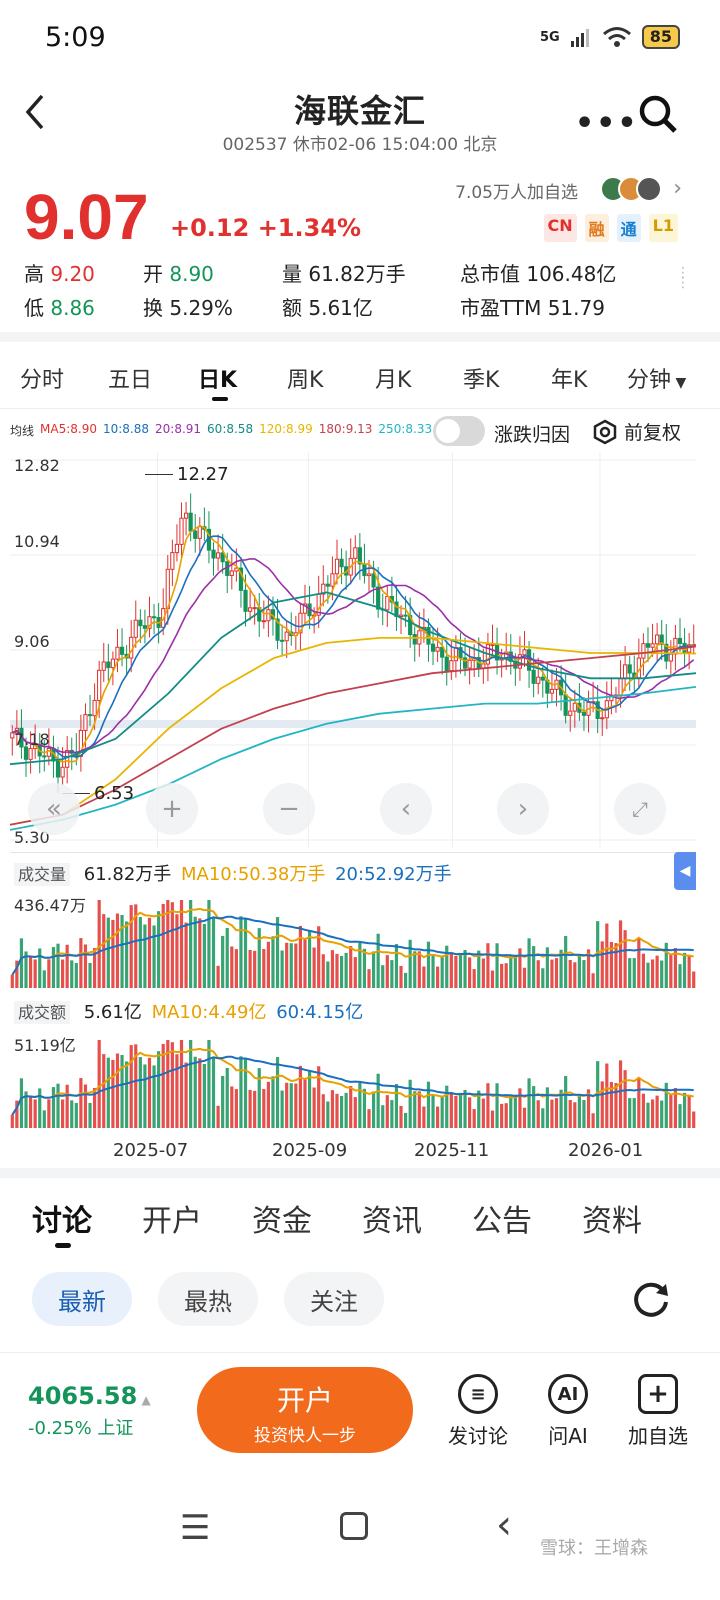  Describe the element at coordinates (217, 378) in the screenshot. I see `tab-daily-k: 日K` at that location.